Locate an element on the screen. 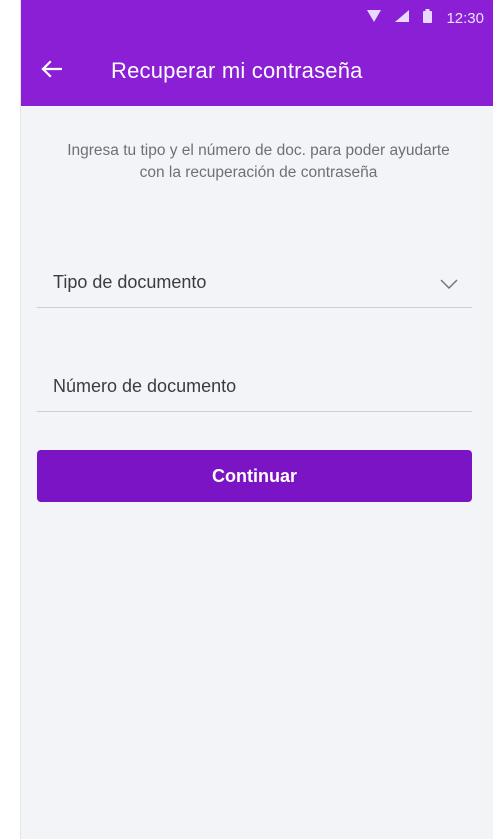 This screenshot has width=493, height=839. document-number-placeholder: Número de documento is located at coordinates (145, 386).